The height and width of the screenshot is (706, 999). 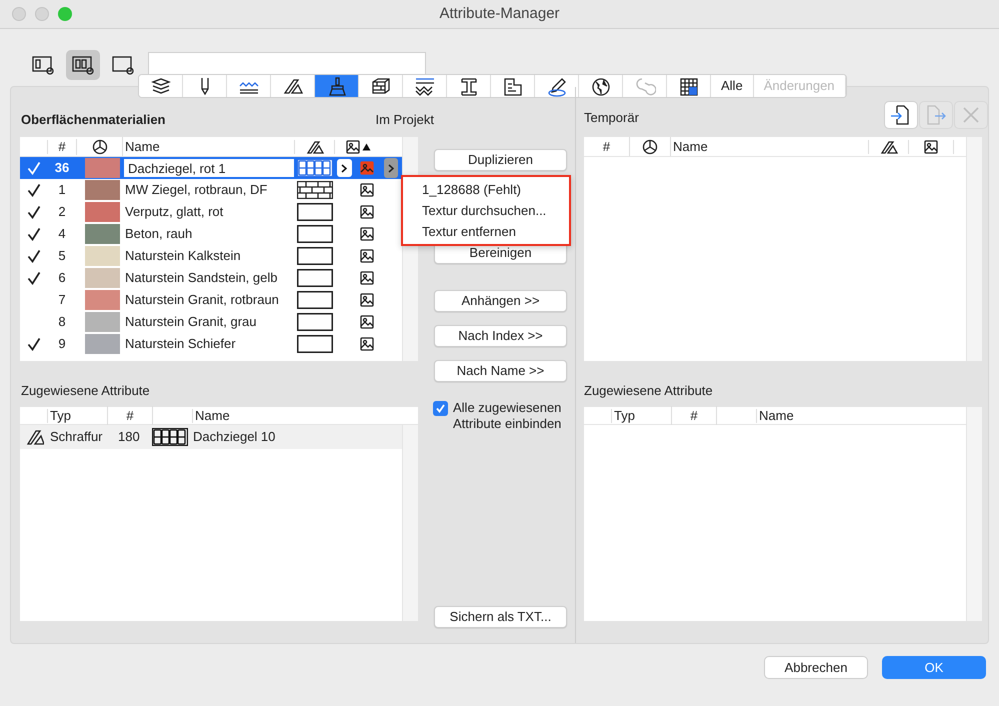 I want to click on button: Duplizieren, so click(x=500, y=160).